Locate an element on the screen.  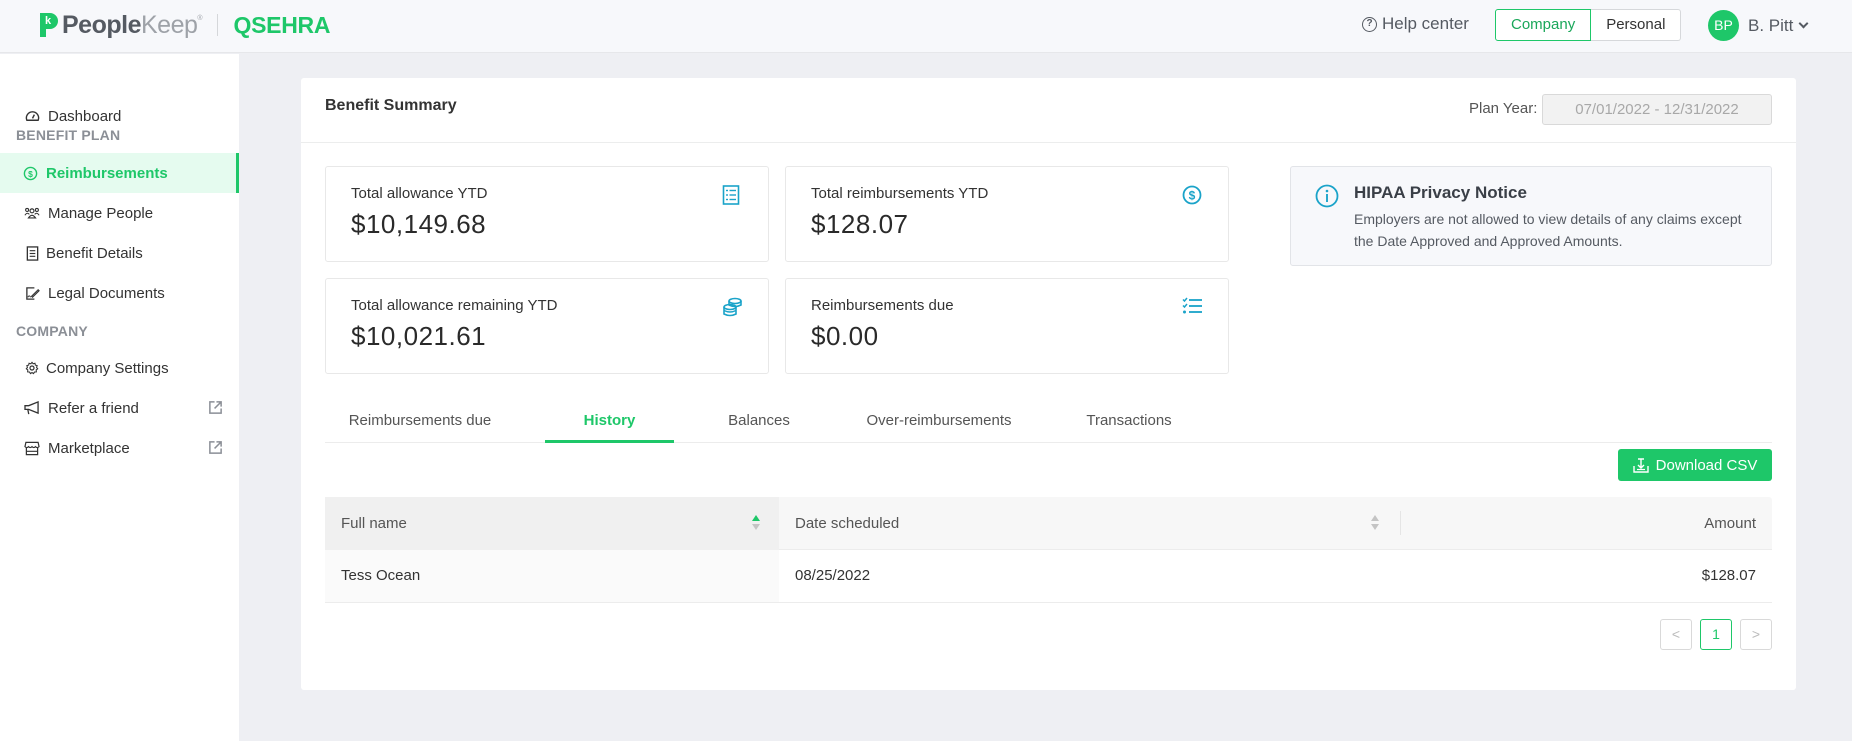
sidebar-item-label: Reimbursements is located at coordinates (107, 173).